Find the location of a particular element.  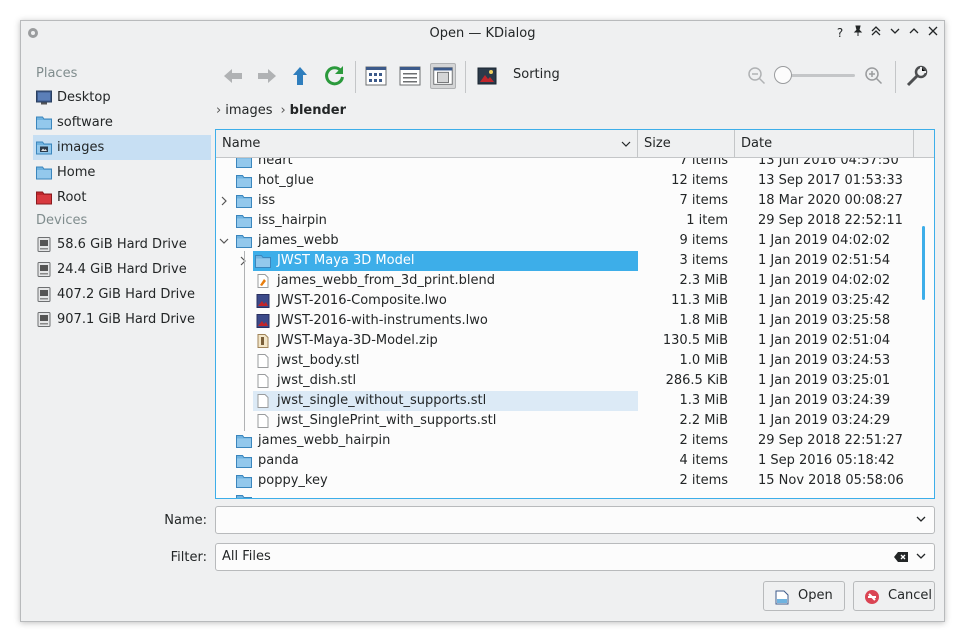

device-item: 24.4 GiB Hard Drive is located at coordinates (122, 269).